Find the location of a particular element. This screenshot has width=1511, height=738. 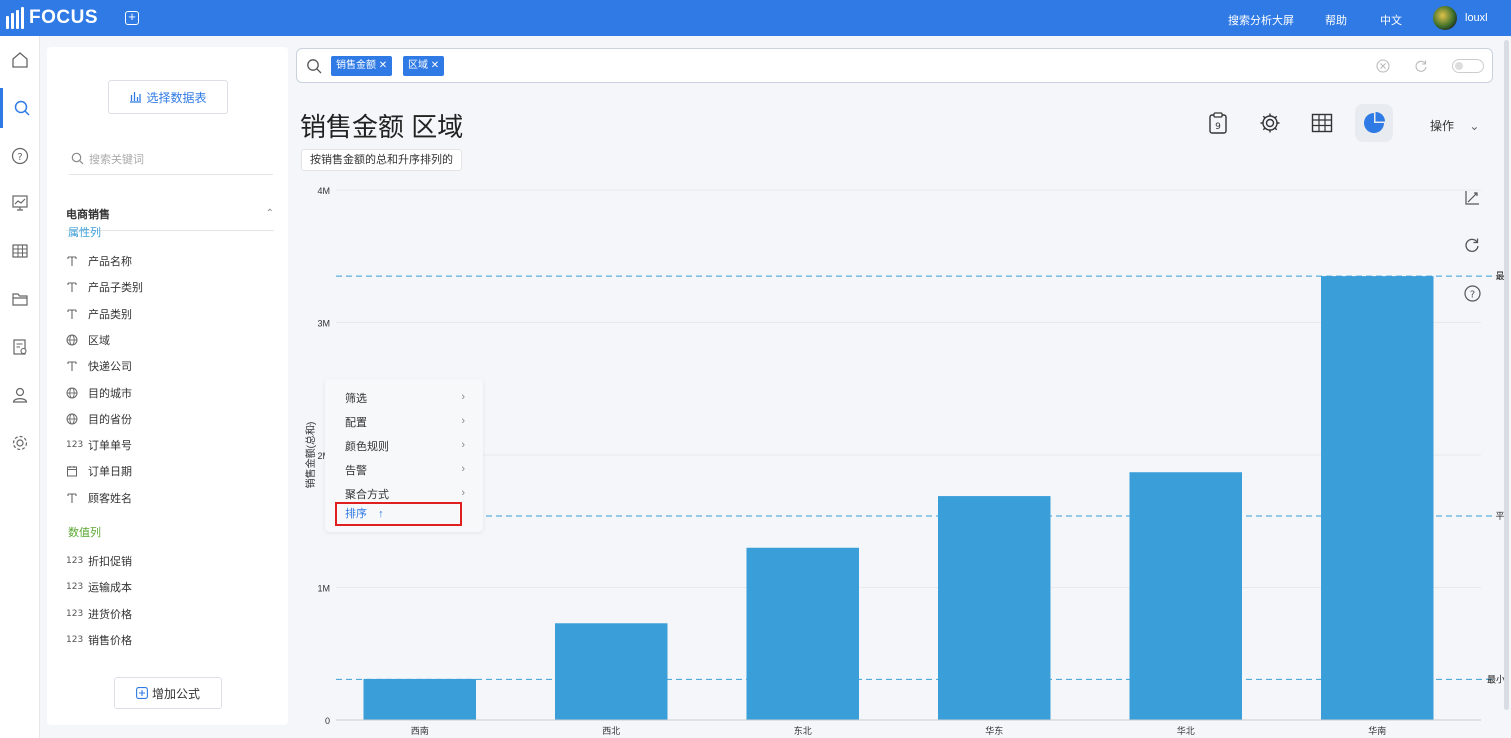

menu-item-sort: 排序 ↑ is located at coordinates (398, 514).